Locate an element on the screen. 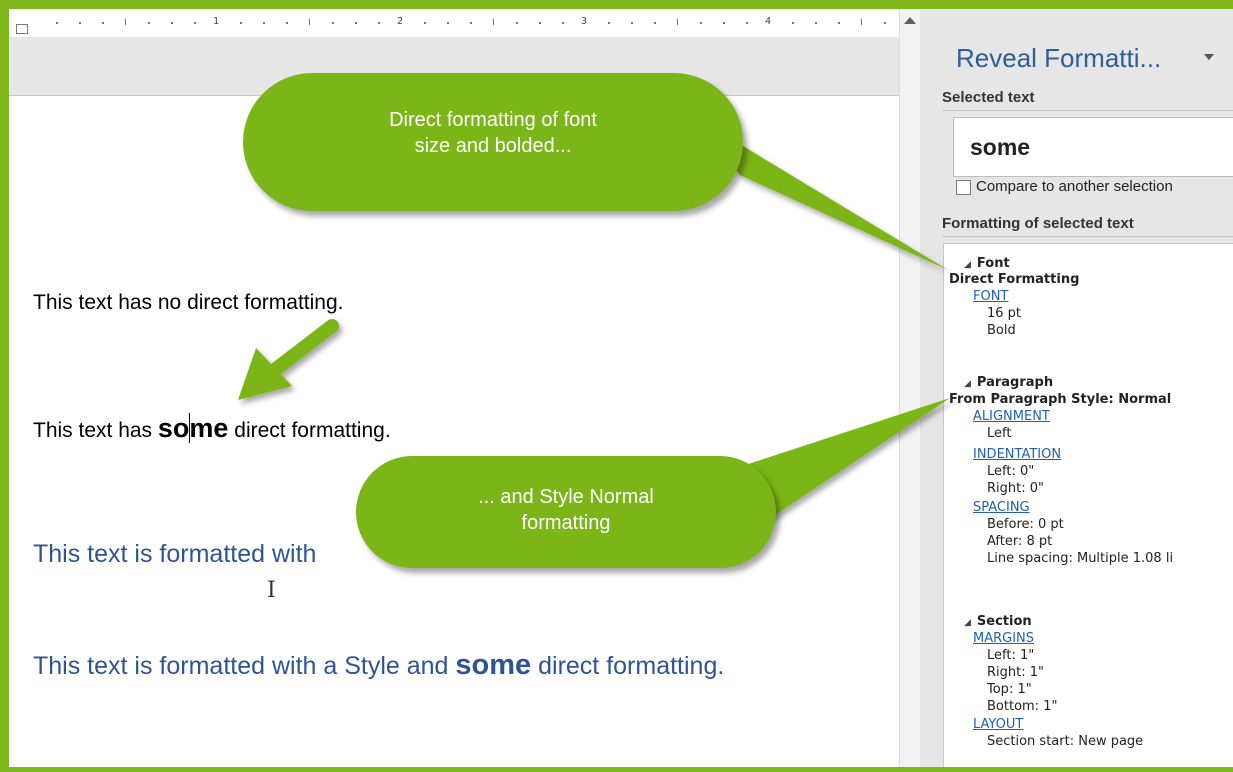  font-link: FONT is located at coordinates (990, 296).